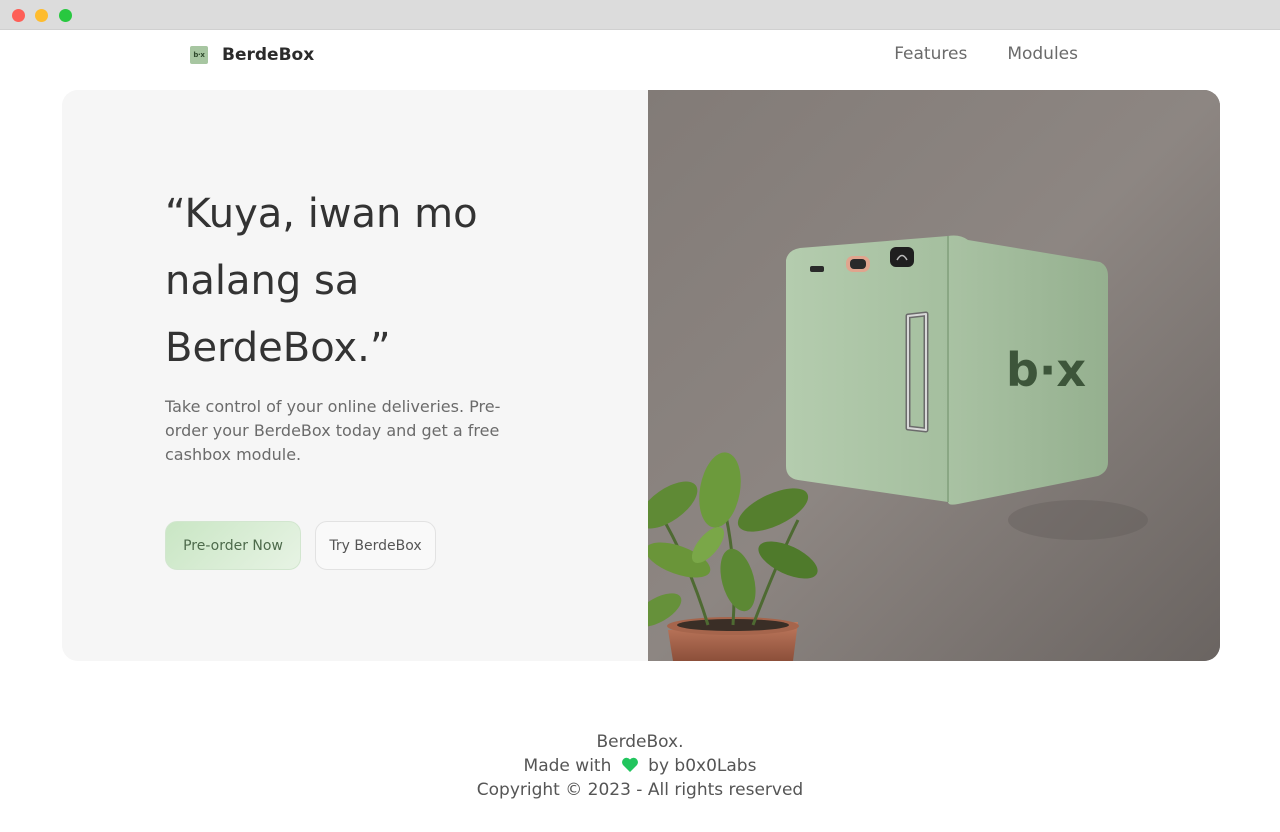 The image size is (1280, 832). I want to click on top-navbar: b·x BerdeBox Features Modules, so click(640, 60).